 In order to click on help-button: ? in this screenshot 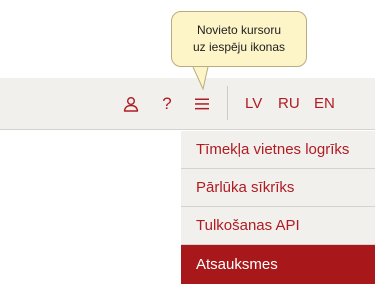, I will do `click(167, 103)`.